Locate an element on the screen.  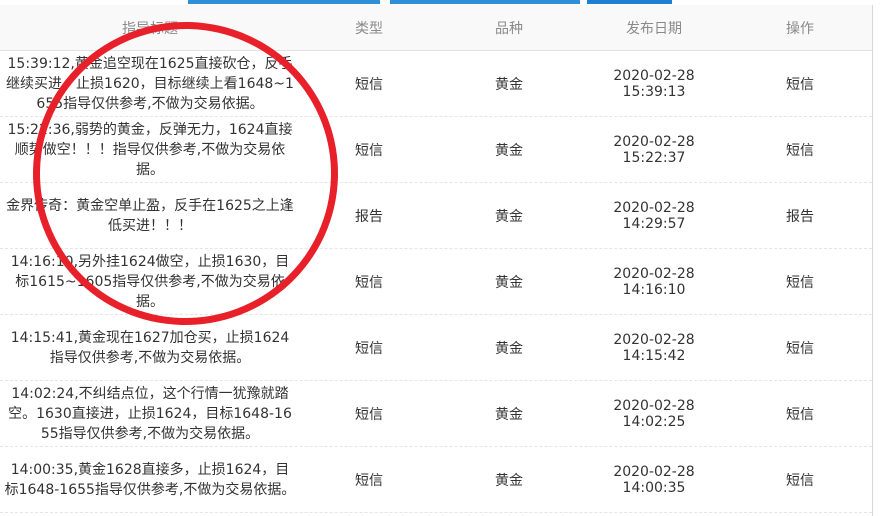
table-header: 指导标题 类型 品种 发布日期 操作 is located at coordinates (436, 28).